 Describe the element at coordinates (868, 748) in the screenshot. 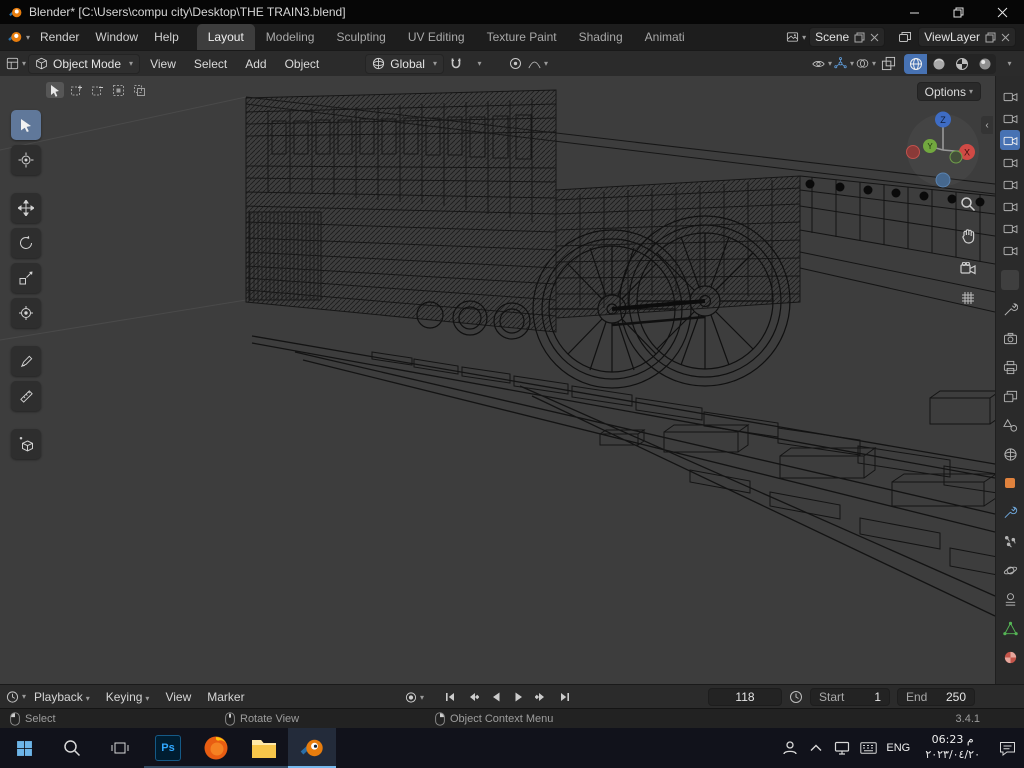

I see `touch-keyboard-icon` at that location.